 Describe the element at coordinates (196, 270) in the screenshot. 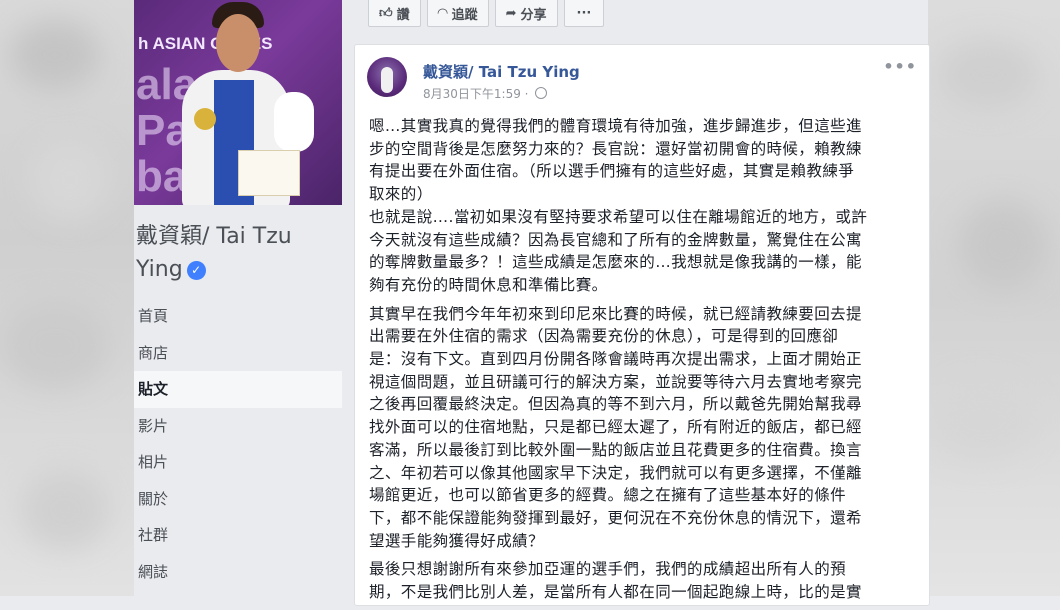

I see `verified-badge-icon: ✓` at that location.